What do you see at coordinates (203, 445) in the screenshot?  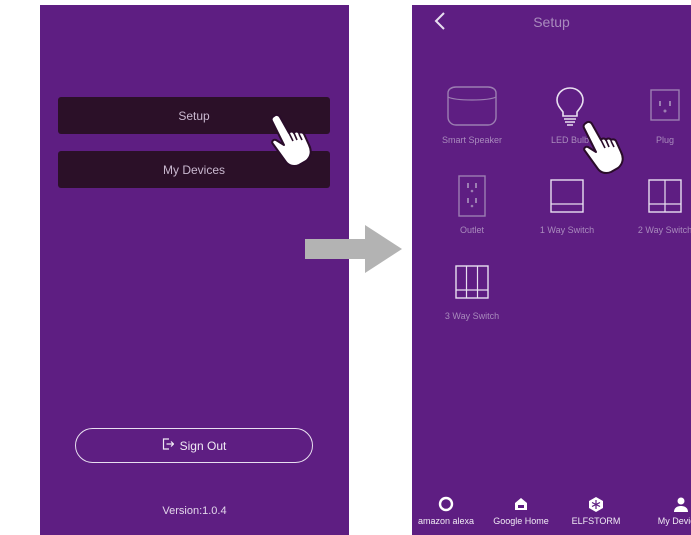 I see `sign-out-label: Sign Out` at bounding box center [203, 445].